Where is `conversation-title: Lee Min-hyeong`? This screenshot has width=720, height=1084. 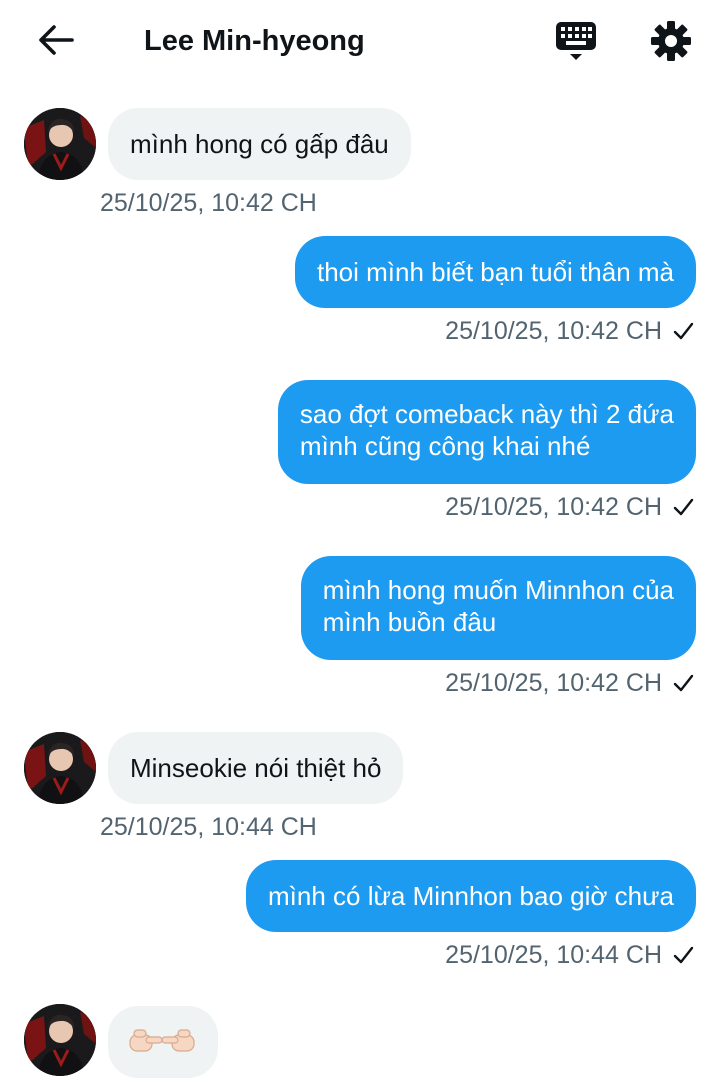 conversation-title: Lee Min-hyeong is located at coordinates (254, 41).